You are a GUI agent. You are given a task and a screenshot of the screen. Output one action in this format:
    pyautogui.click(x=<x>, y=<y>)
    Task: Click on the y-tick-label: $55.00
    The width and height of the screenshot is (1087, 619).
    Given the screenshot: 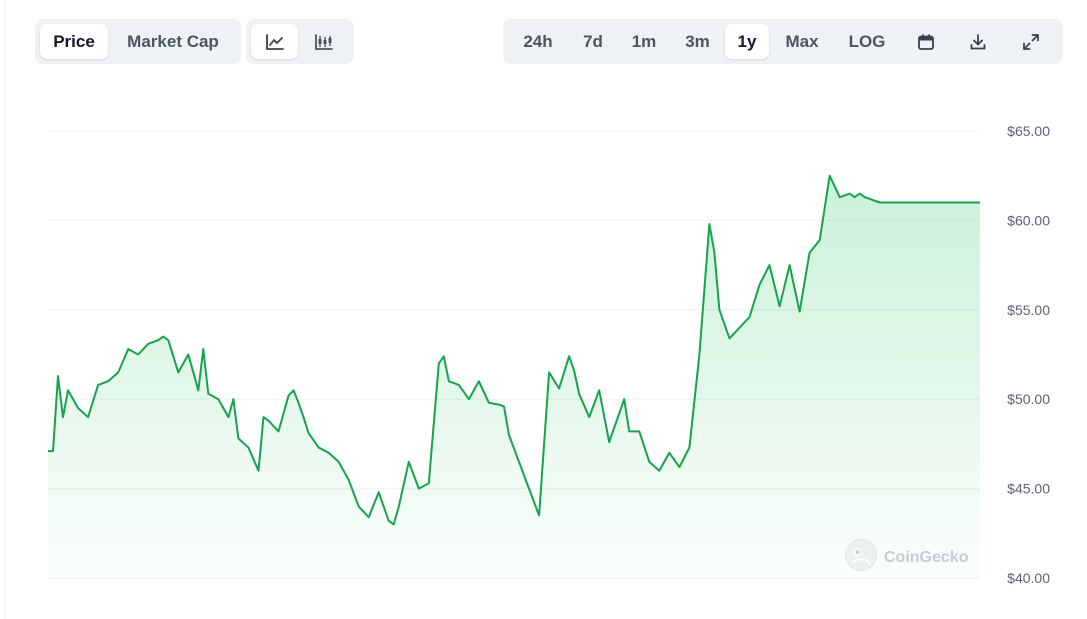 What is the action you would take?
    pyautogui.click(x=1028, y=310)
    